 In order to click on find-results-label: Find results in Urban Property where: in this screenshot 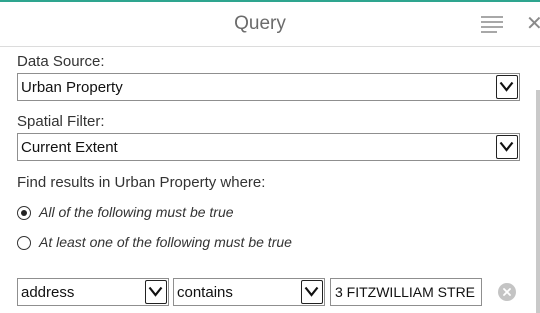, I will do `click(141, 182)`.